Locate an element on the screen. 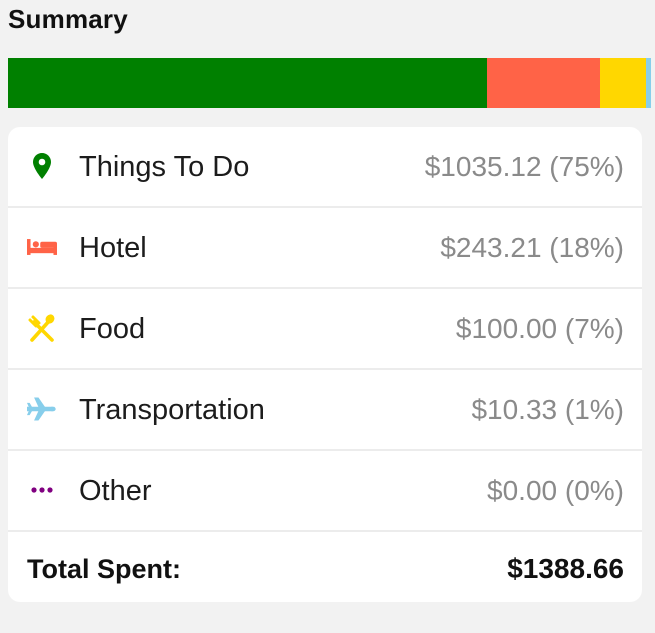  category-label: Transportation is located at coordinates (172, 410).